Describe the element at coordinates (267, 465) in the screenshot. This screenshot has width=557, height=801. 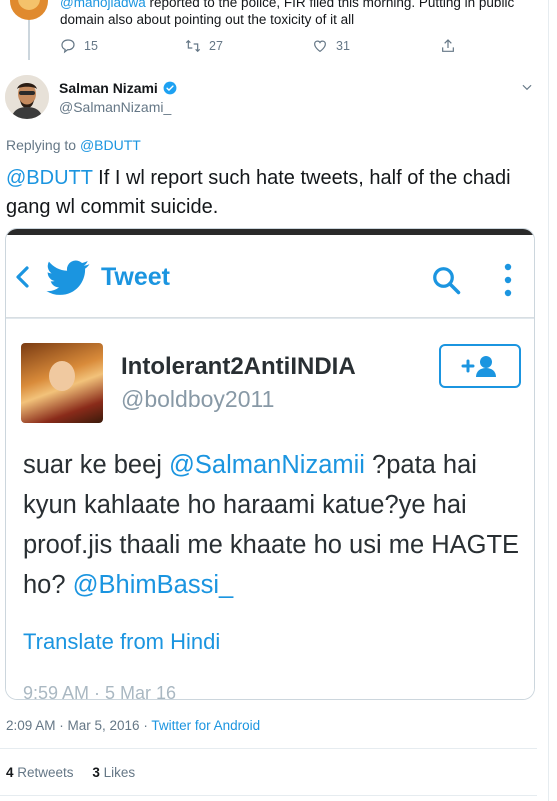
I see `embedded-mention: @SalmanNizamii` at that location.